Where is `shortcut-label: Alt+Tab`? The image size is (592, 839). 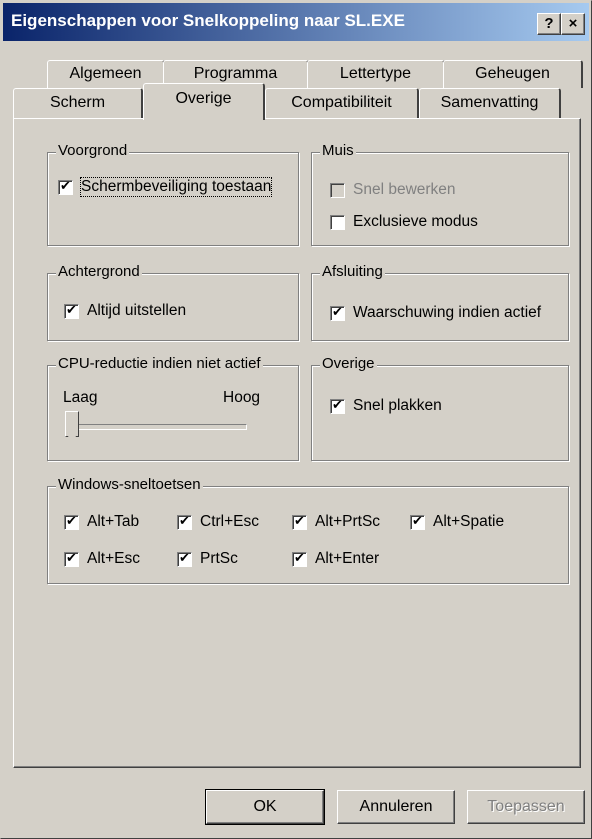
shortcut-label: Alt+Tab is located at coordinates (113, 521).